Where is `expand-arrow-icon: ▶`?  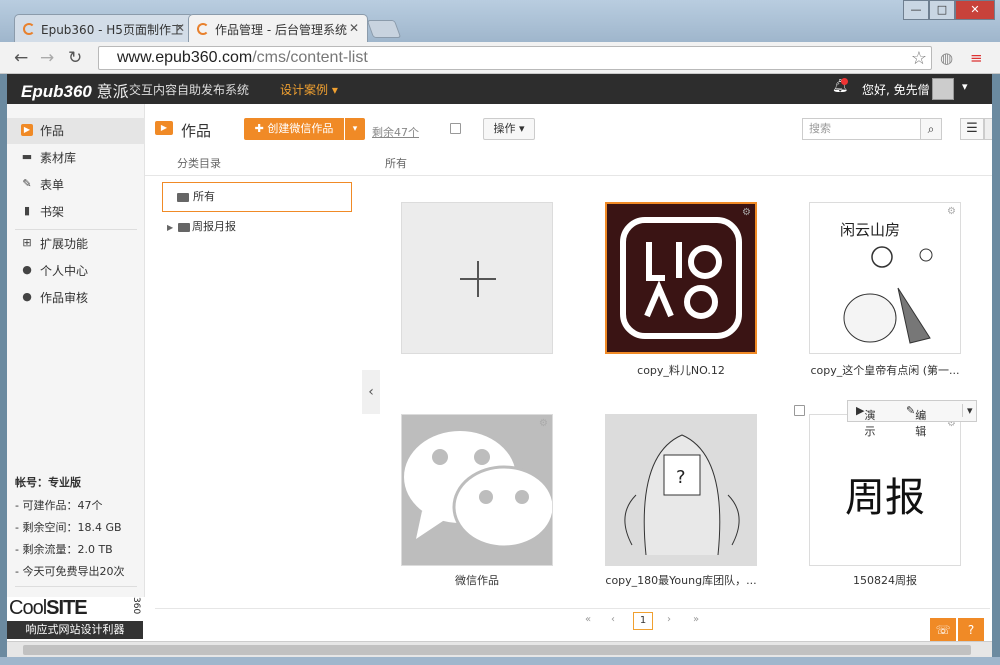
expand-arrow-icon: ▶ is located at coordinates (170, 228).